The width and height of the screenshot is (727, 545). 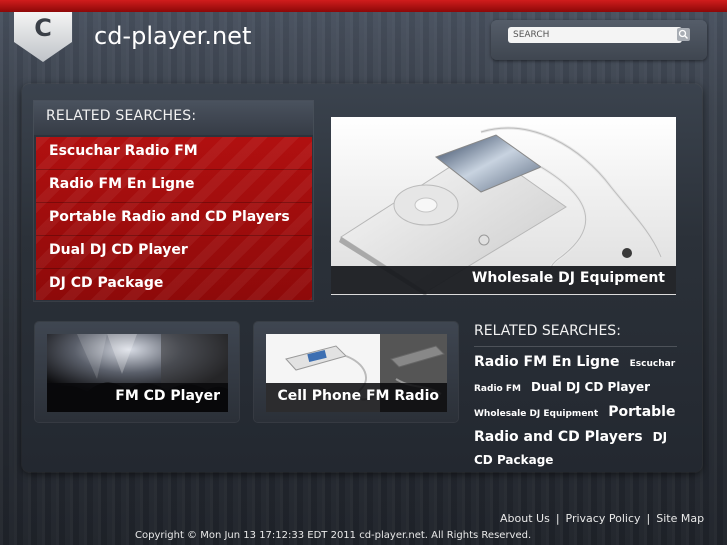 What do you see at coordinates (575, 346) in the screenshot?
I see `tag-cloud-divider` at bounding box center [575, 346].